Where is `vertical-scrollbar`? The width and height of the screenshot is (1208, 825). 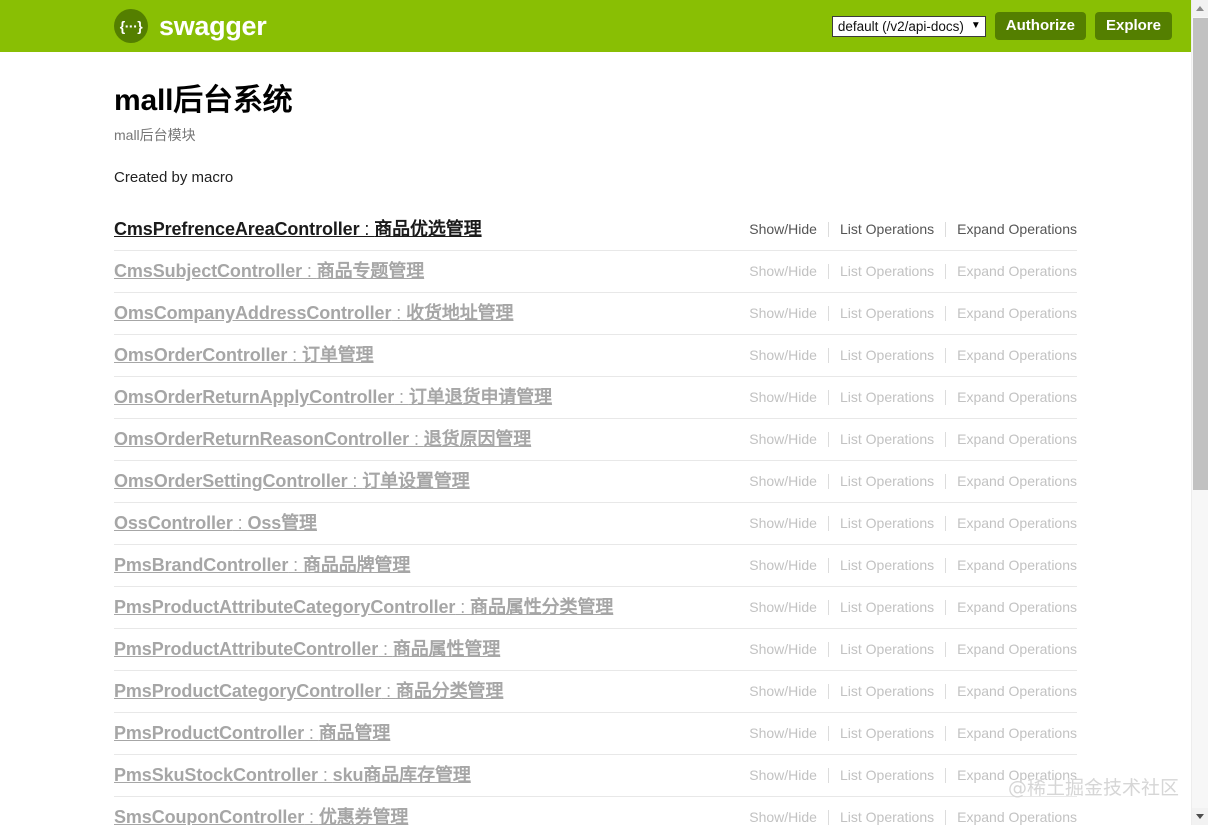 vertical-scrollbar is located at coordinates (1199, 412).